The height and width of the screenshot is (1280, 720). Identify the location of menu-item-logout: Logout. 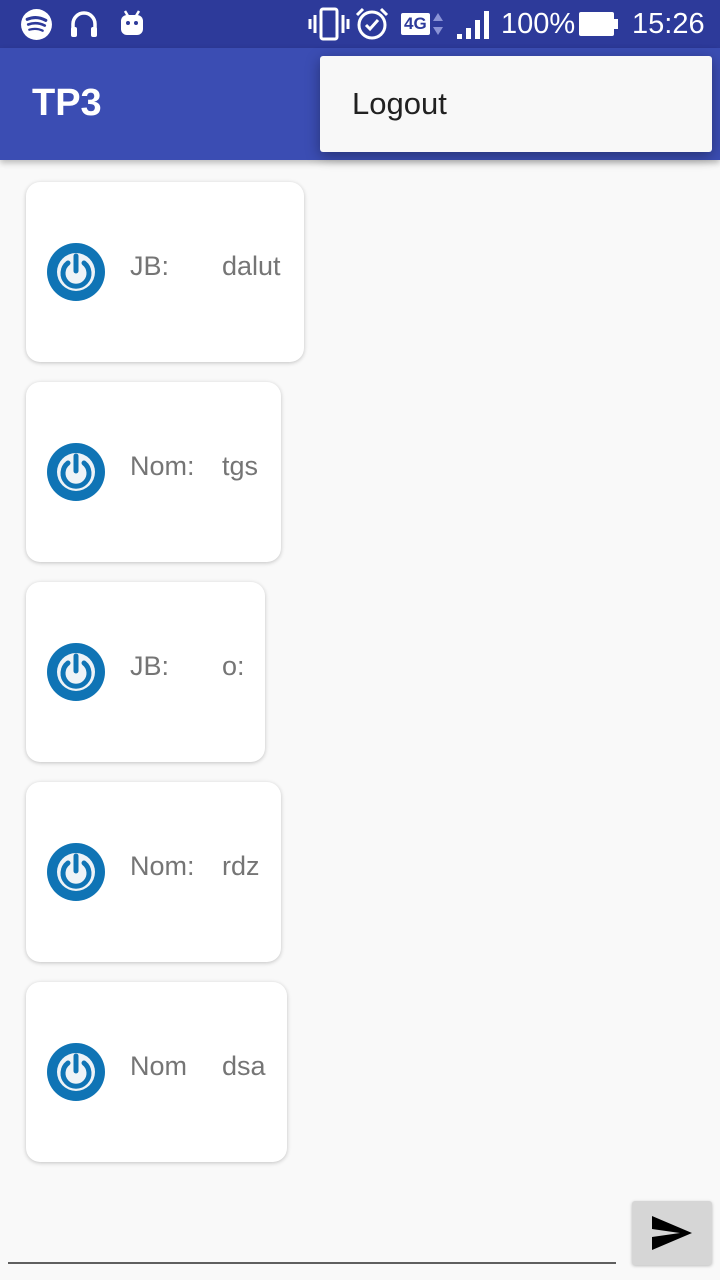
(399, 104).